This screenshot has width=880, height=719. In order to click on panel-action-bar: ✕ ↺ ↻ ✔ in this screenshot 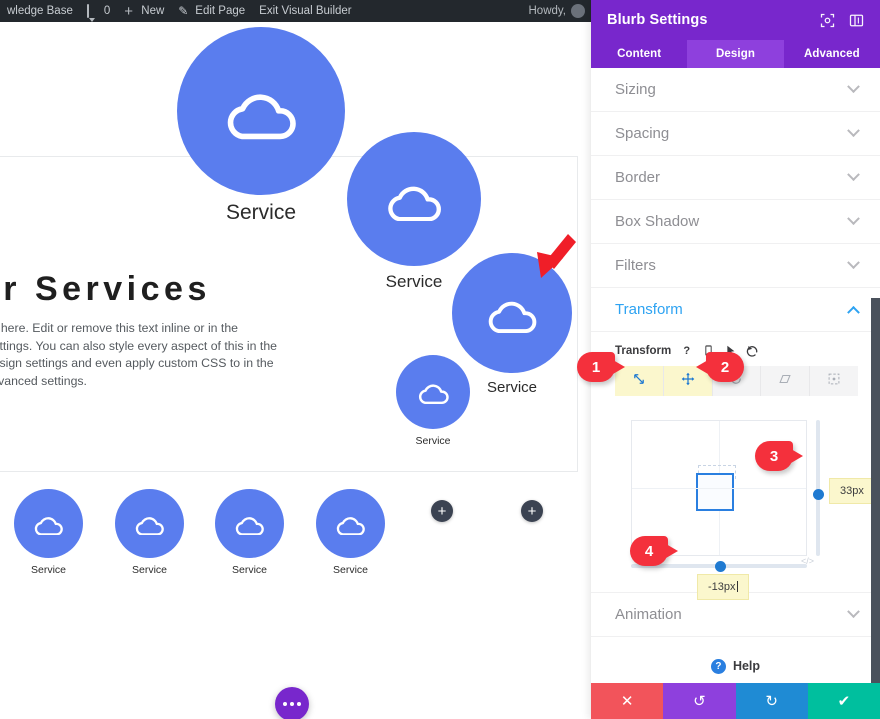, I will do `click(735, 701)`.